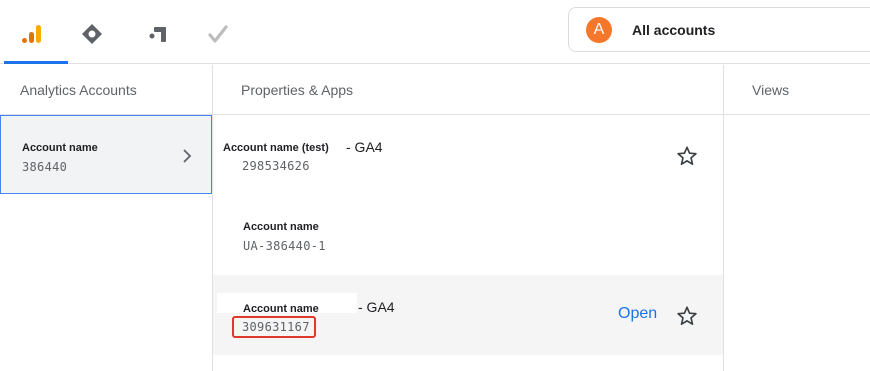  I want to click on accounts-header-label: Analytics Accounts, so click(78, 89).